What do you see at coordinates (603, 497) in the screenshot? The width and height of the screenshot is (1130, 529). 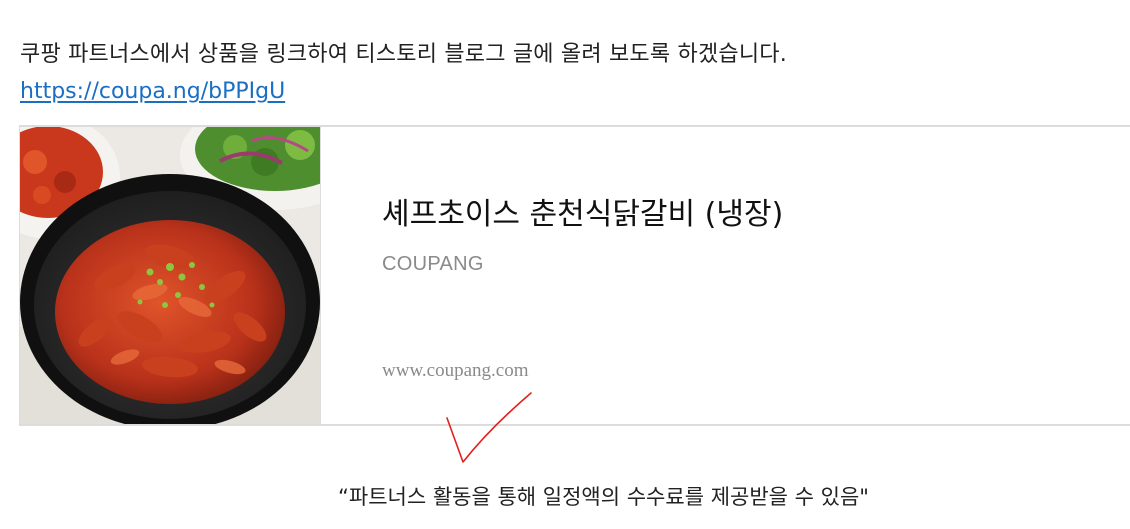 I see `affiliate-disclaimer: “파트너스 활동을 통해 일정액의 수수료를 제공받을 수 있음"` at bounding box center [603, 497].